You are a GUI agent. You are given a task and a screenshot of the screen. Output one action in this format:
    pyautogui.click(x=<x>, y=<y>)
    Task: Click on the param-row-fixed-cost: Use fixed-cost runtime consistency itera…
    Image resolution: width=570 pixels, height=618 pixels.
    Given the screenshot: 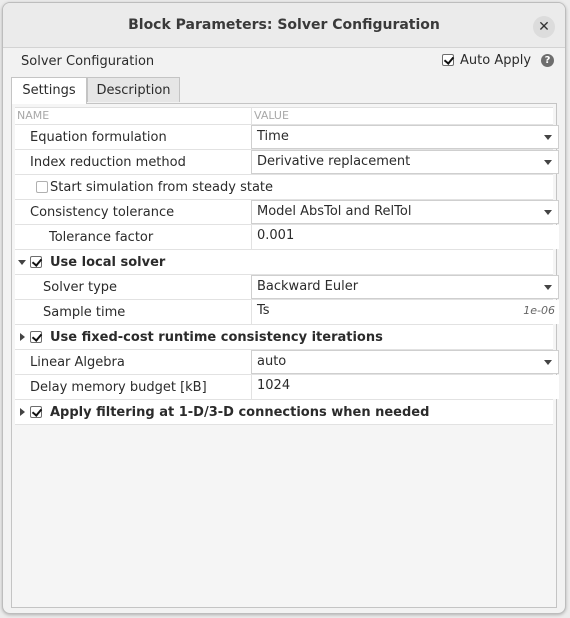 What is the action you would take?
    pyautogui.click(x=284, y=337)
    